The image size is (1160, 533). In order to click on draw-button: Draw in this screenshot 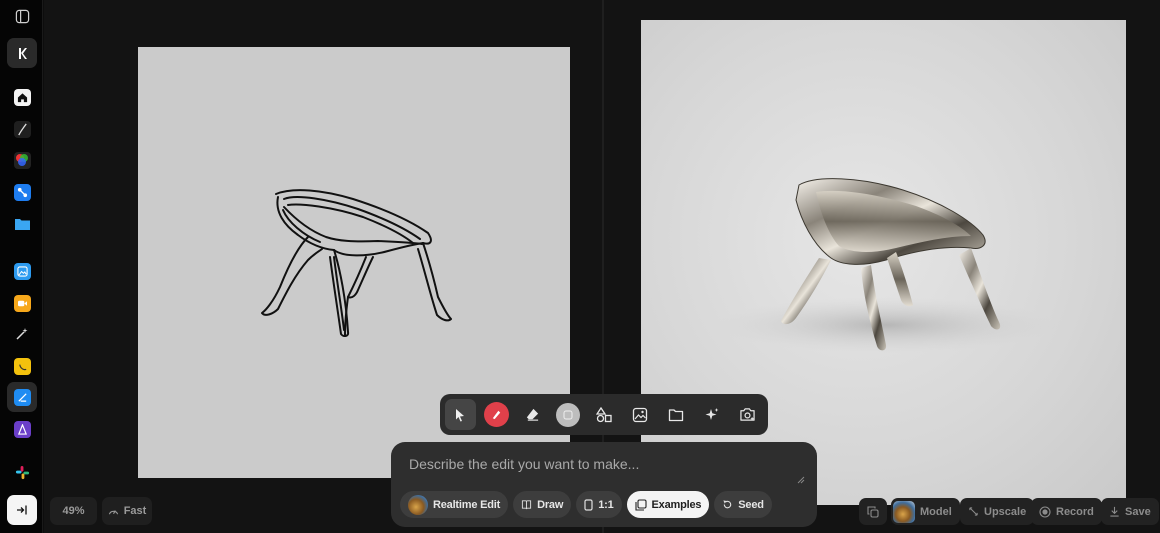, I will do `click(542, 504)`.